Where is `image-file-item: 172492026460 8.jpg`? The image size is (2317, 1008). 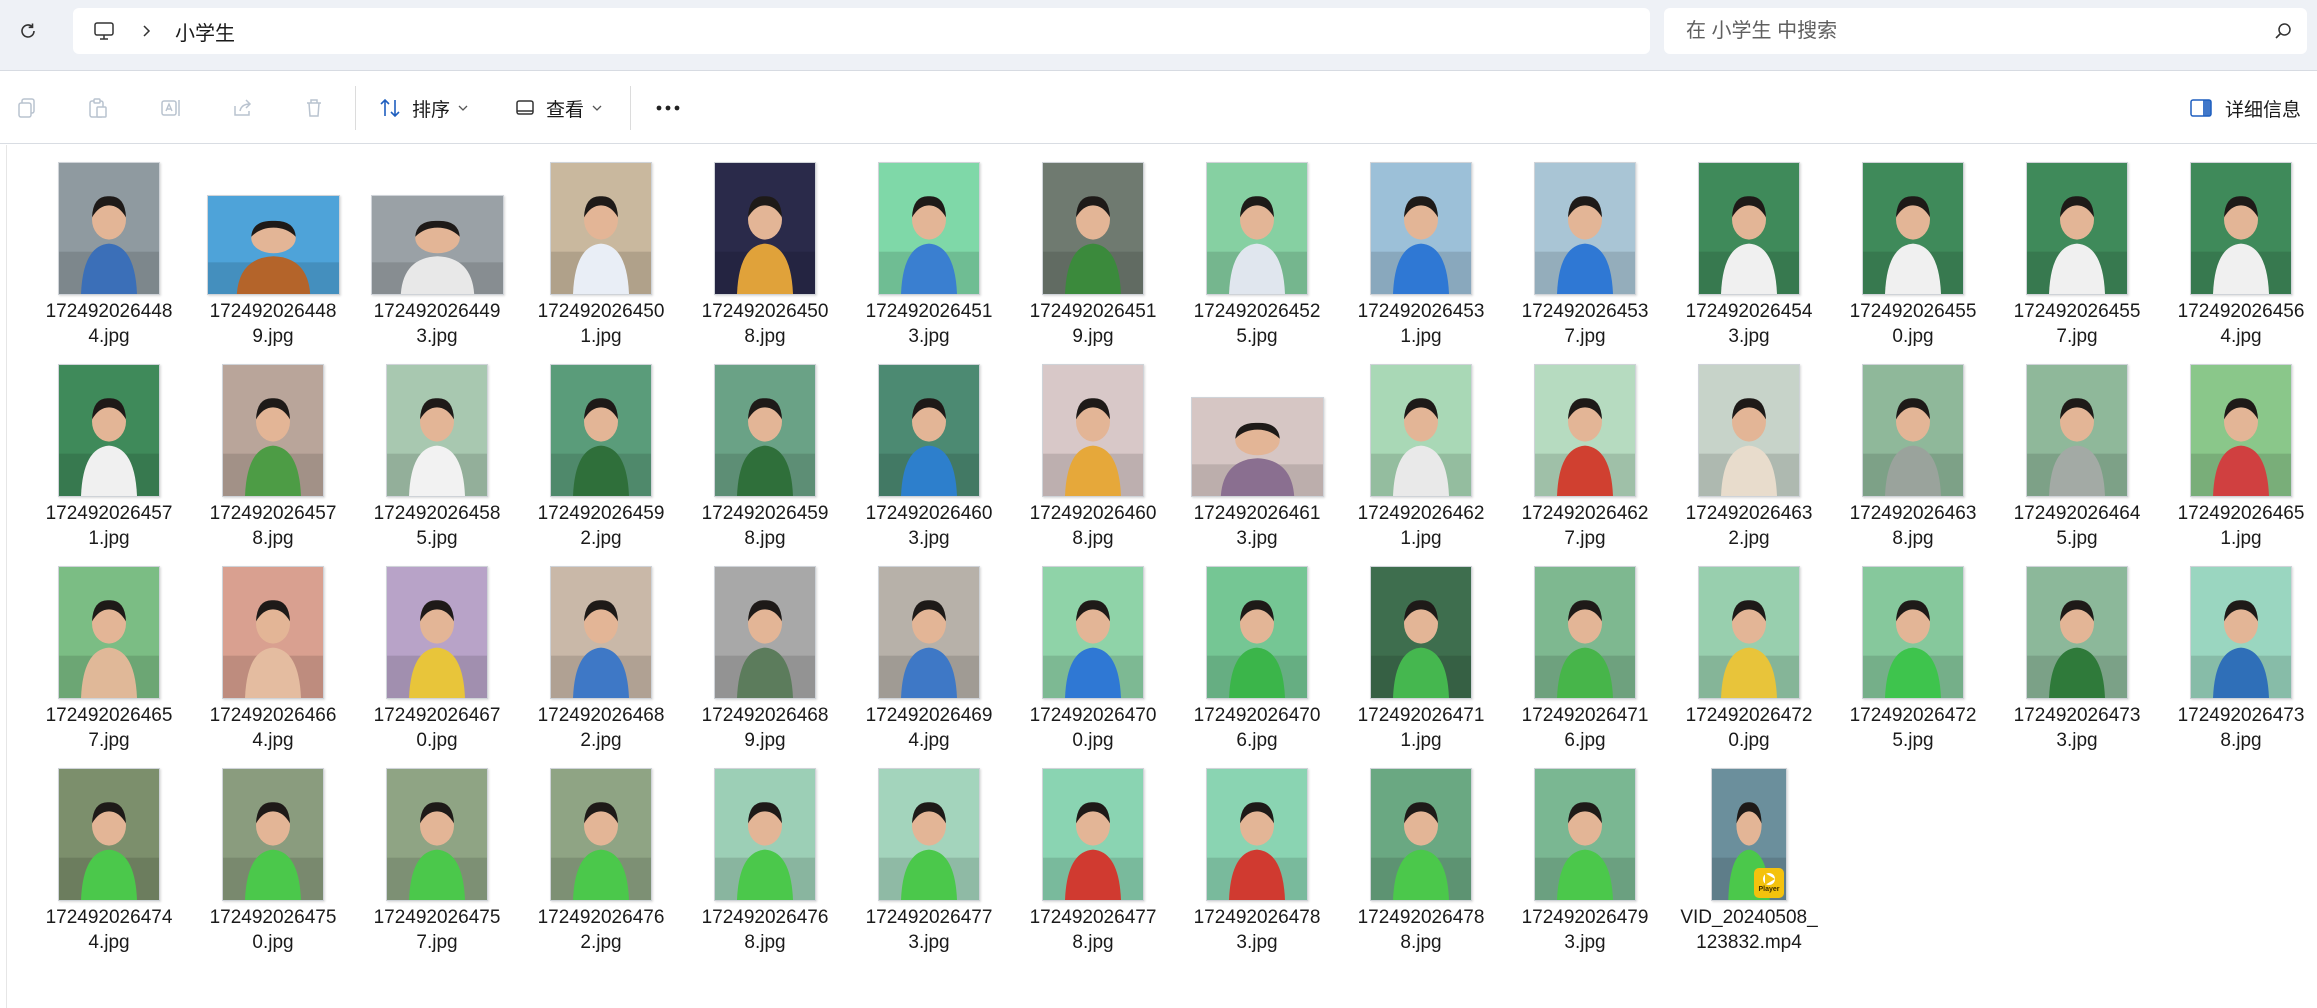
image-file-item: 172492026460 8.jpg is located at coordinates (1093, 462).